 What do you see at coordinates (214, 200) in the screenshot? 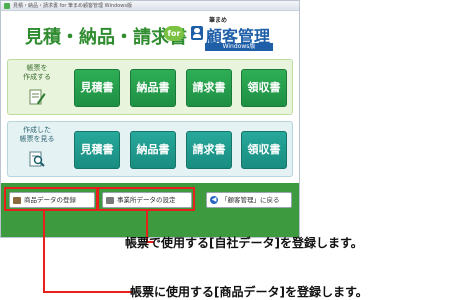
I see `back-arrow-icon: ◀` at bounding box center [214, 200].